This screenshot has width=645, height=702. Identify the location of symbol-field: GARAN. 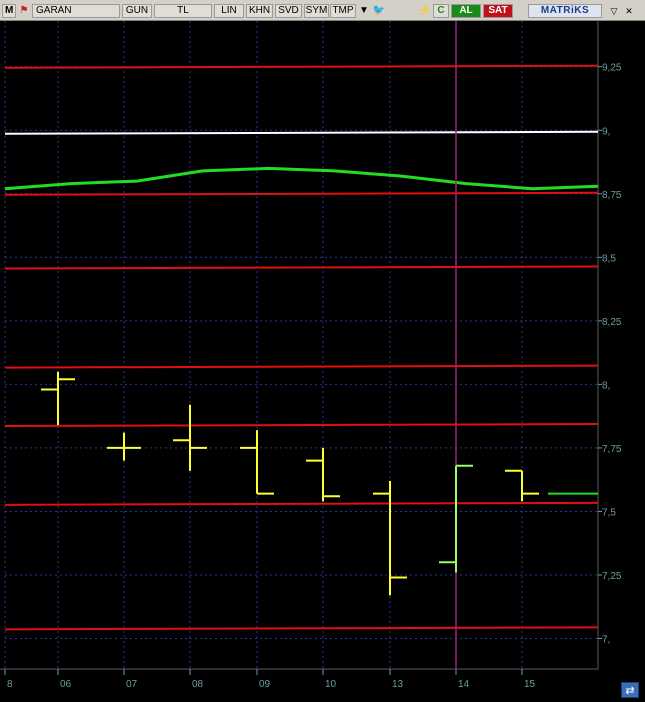
(76, 11).